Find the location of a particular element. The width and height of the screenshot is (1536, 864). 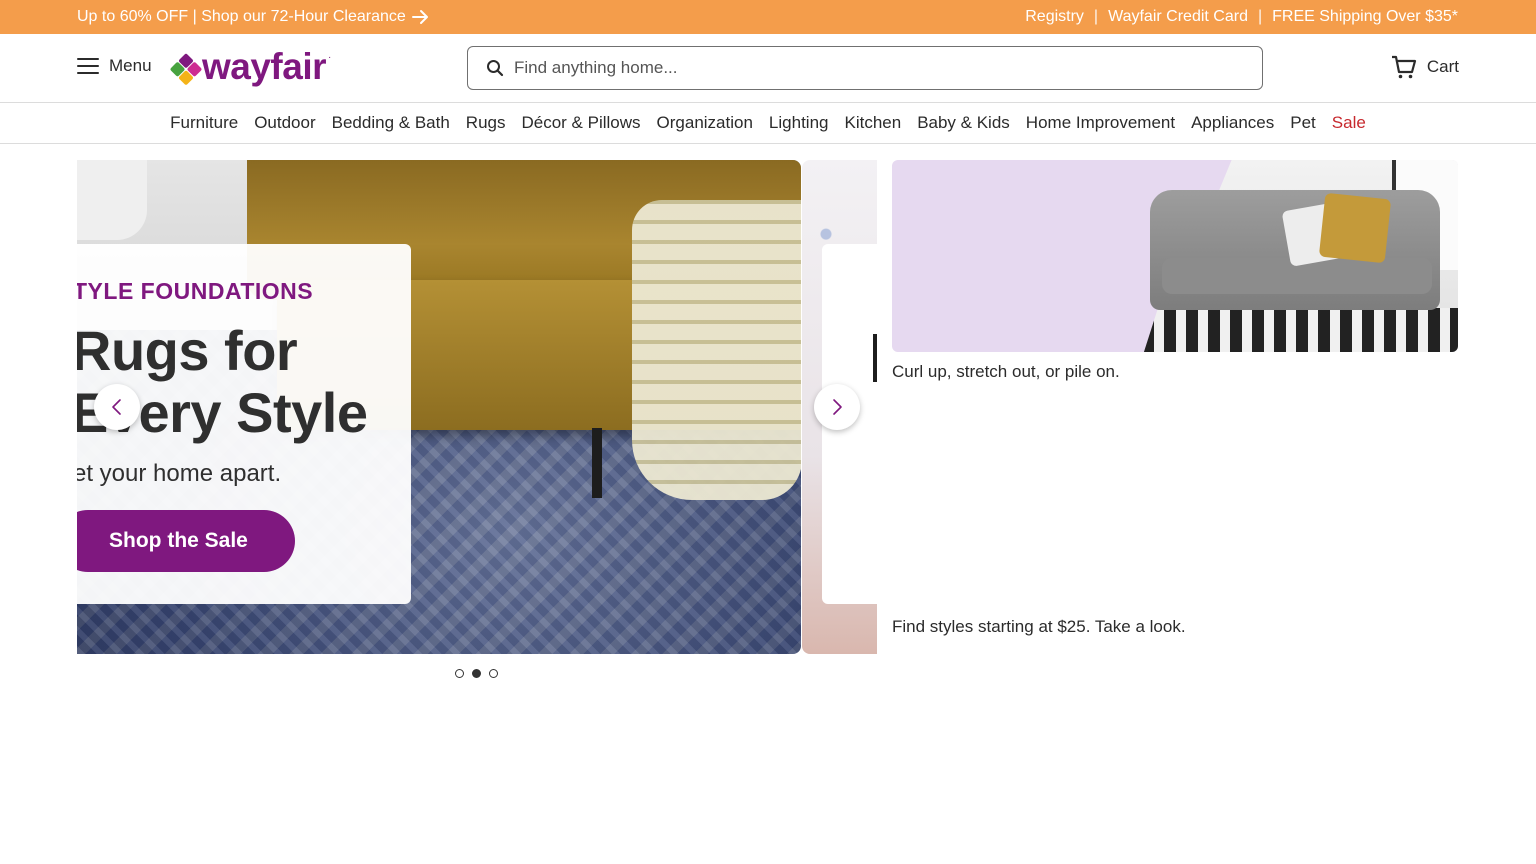

nav-pet: Pet is located at coordinates (1303, 123).